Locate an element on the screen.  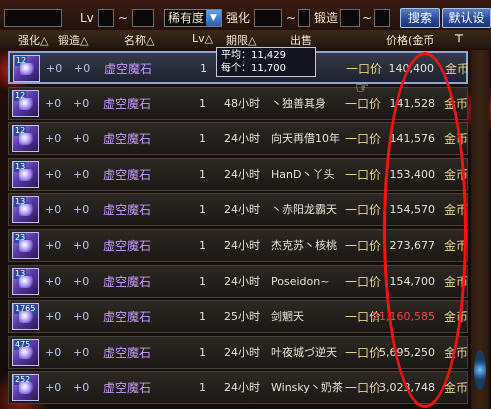
col-duration: 期限△ is located at coordinates (241, 40).